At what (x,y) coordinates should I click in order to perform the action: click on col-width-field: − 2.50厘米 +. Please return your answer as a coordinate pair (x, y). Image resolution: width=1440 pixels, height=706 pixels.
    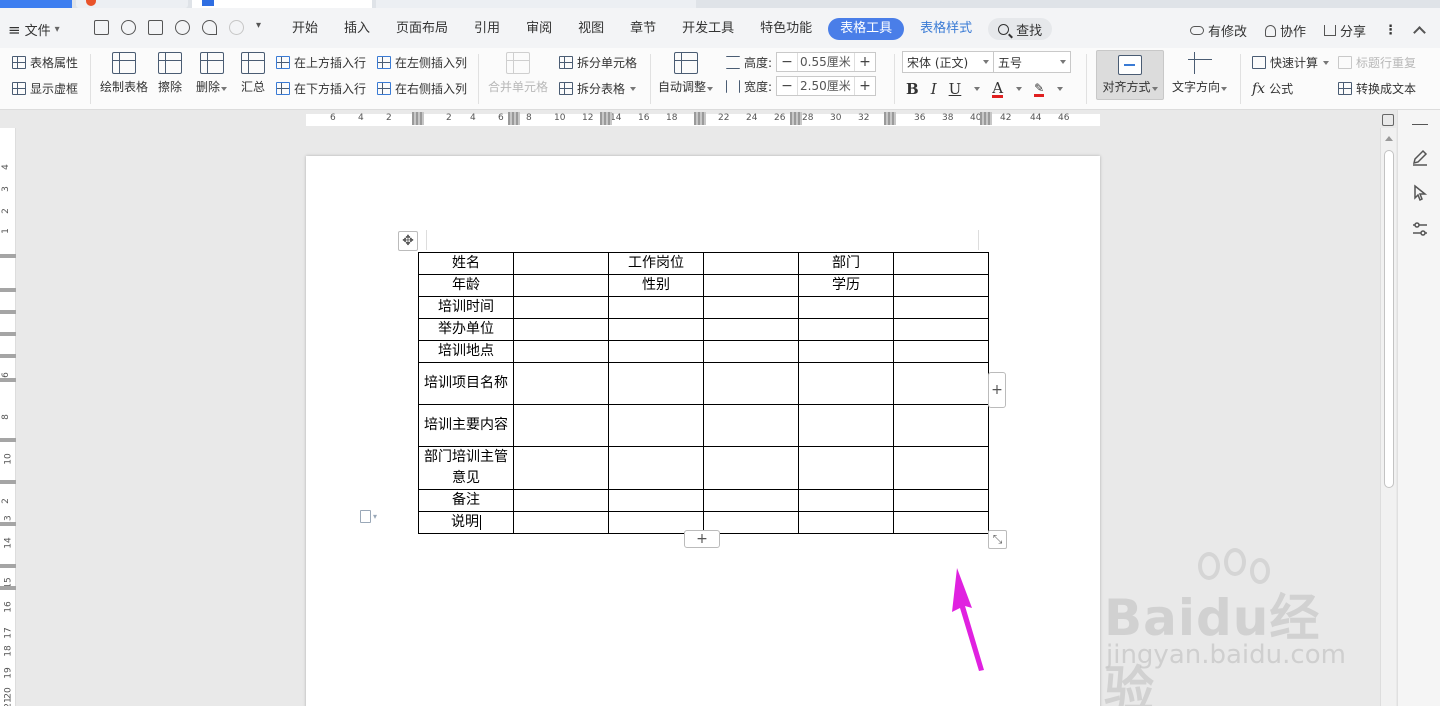
    Looking at the image, I should click on (826, 86).